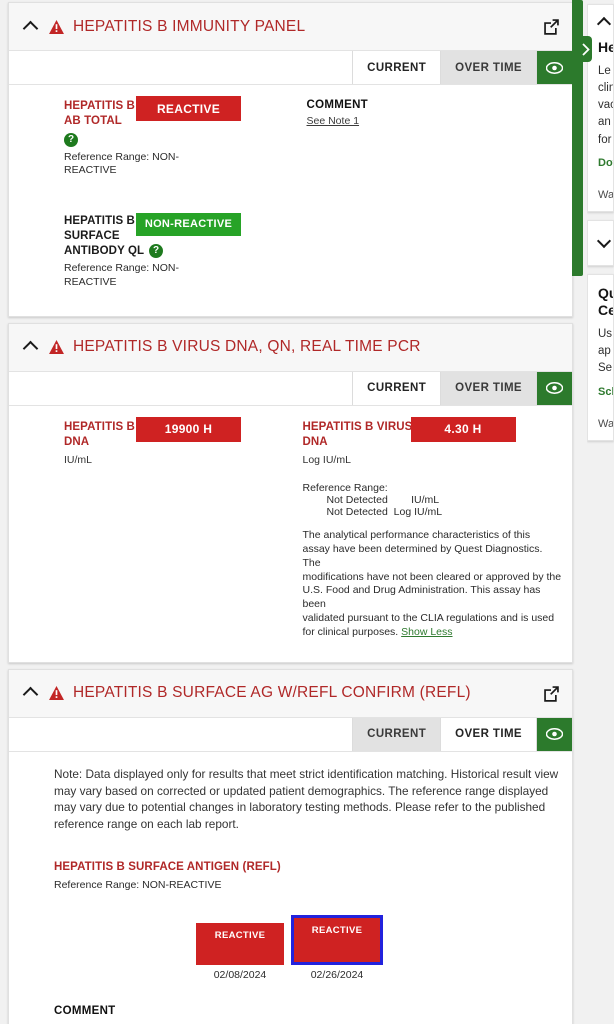  What do you see at coordinates (56, 347) in the screenshot?
I see `warning-triangle-icon` at bounding box center [56, 347].